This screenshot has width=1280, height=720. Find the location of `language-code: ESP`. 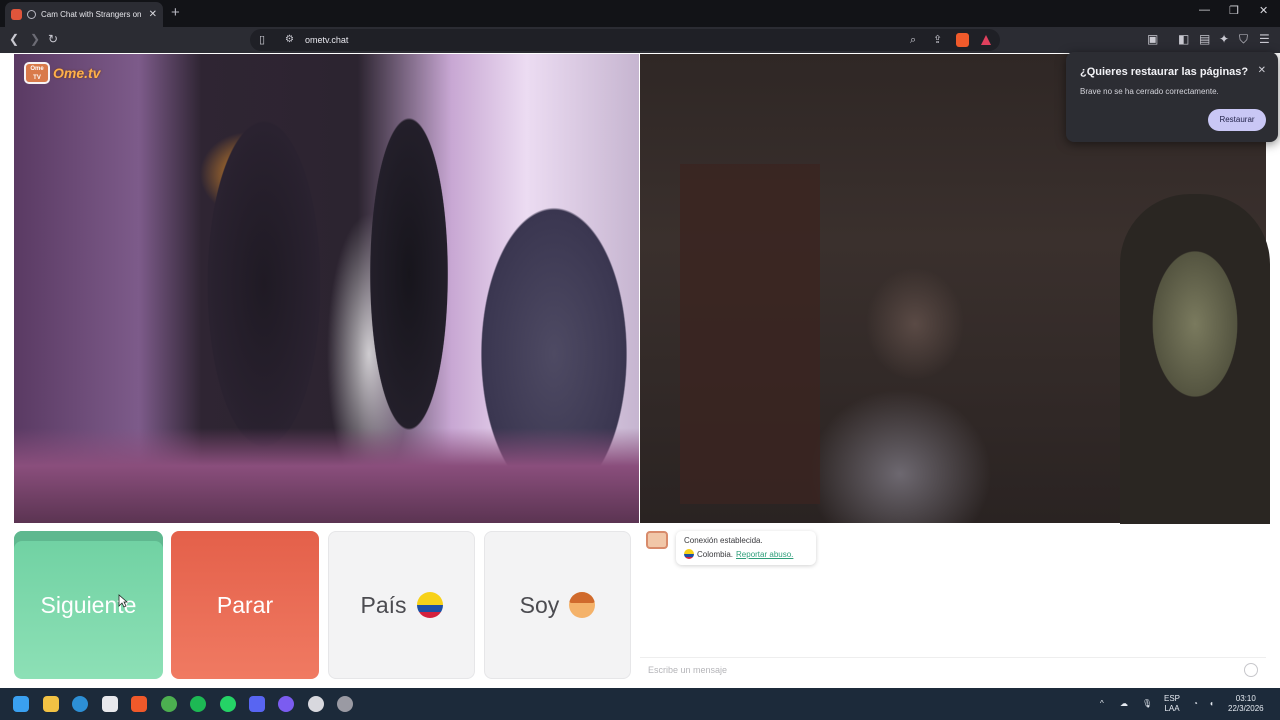

language-code: ESP is located at coordinates (1172, 698).